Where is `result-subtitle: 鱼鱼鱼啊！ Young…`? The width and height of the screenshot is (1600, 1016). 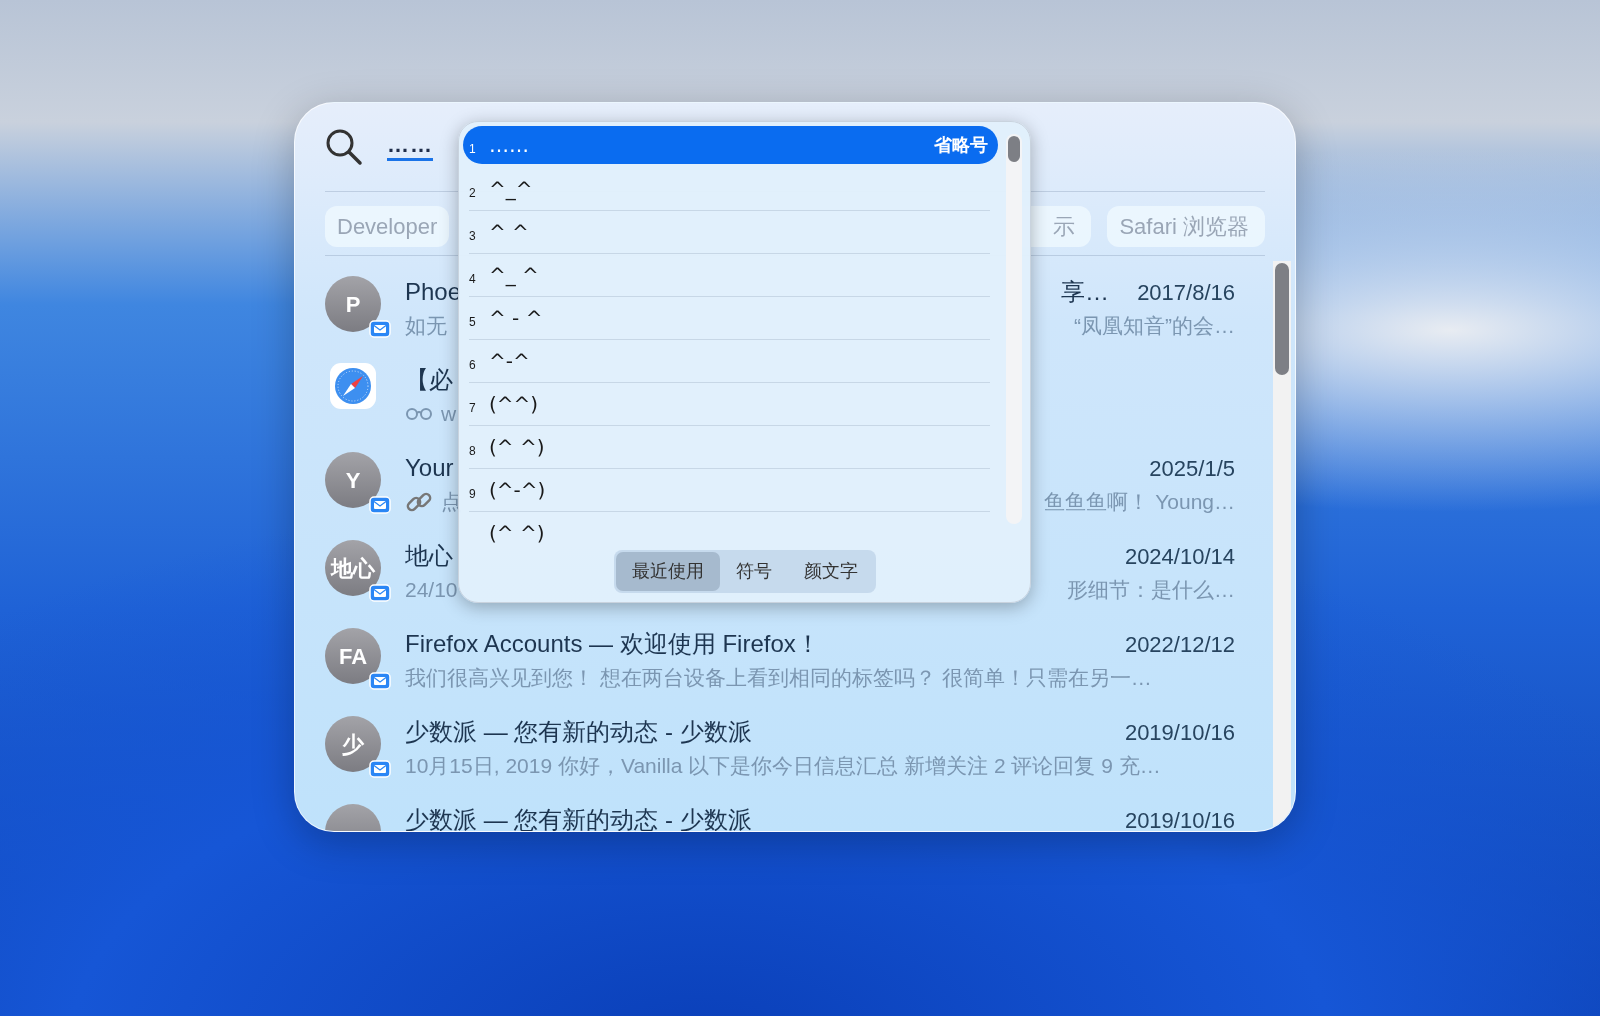
result-subtitle: 鱼鱼鱼啊！ Young… is located at coordinates (1139, 502).